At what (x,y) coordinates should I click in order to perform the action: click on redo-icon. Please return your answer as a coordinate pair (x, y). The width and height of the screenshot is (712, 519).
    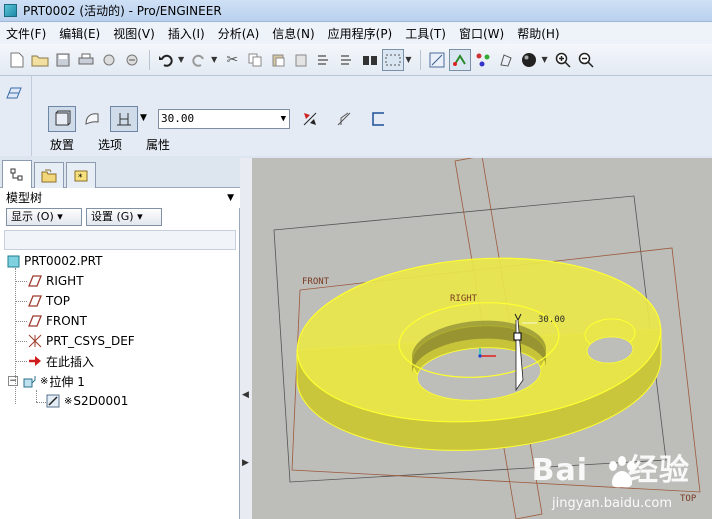
    Looking at the image, I should click on (199, 60).